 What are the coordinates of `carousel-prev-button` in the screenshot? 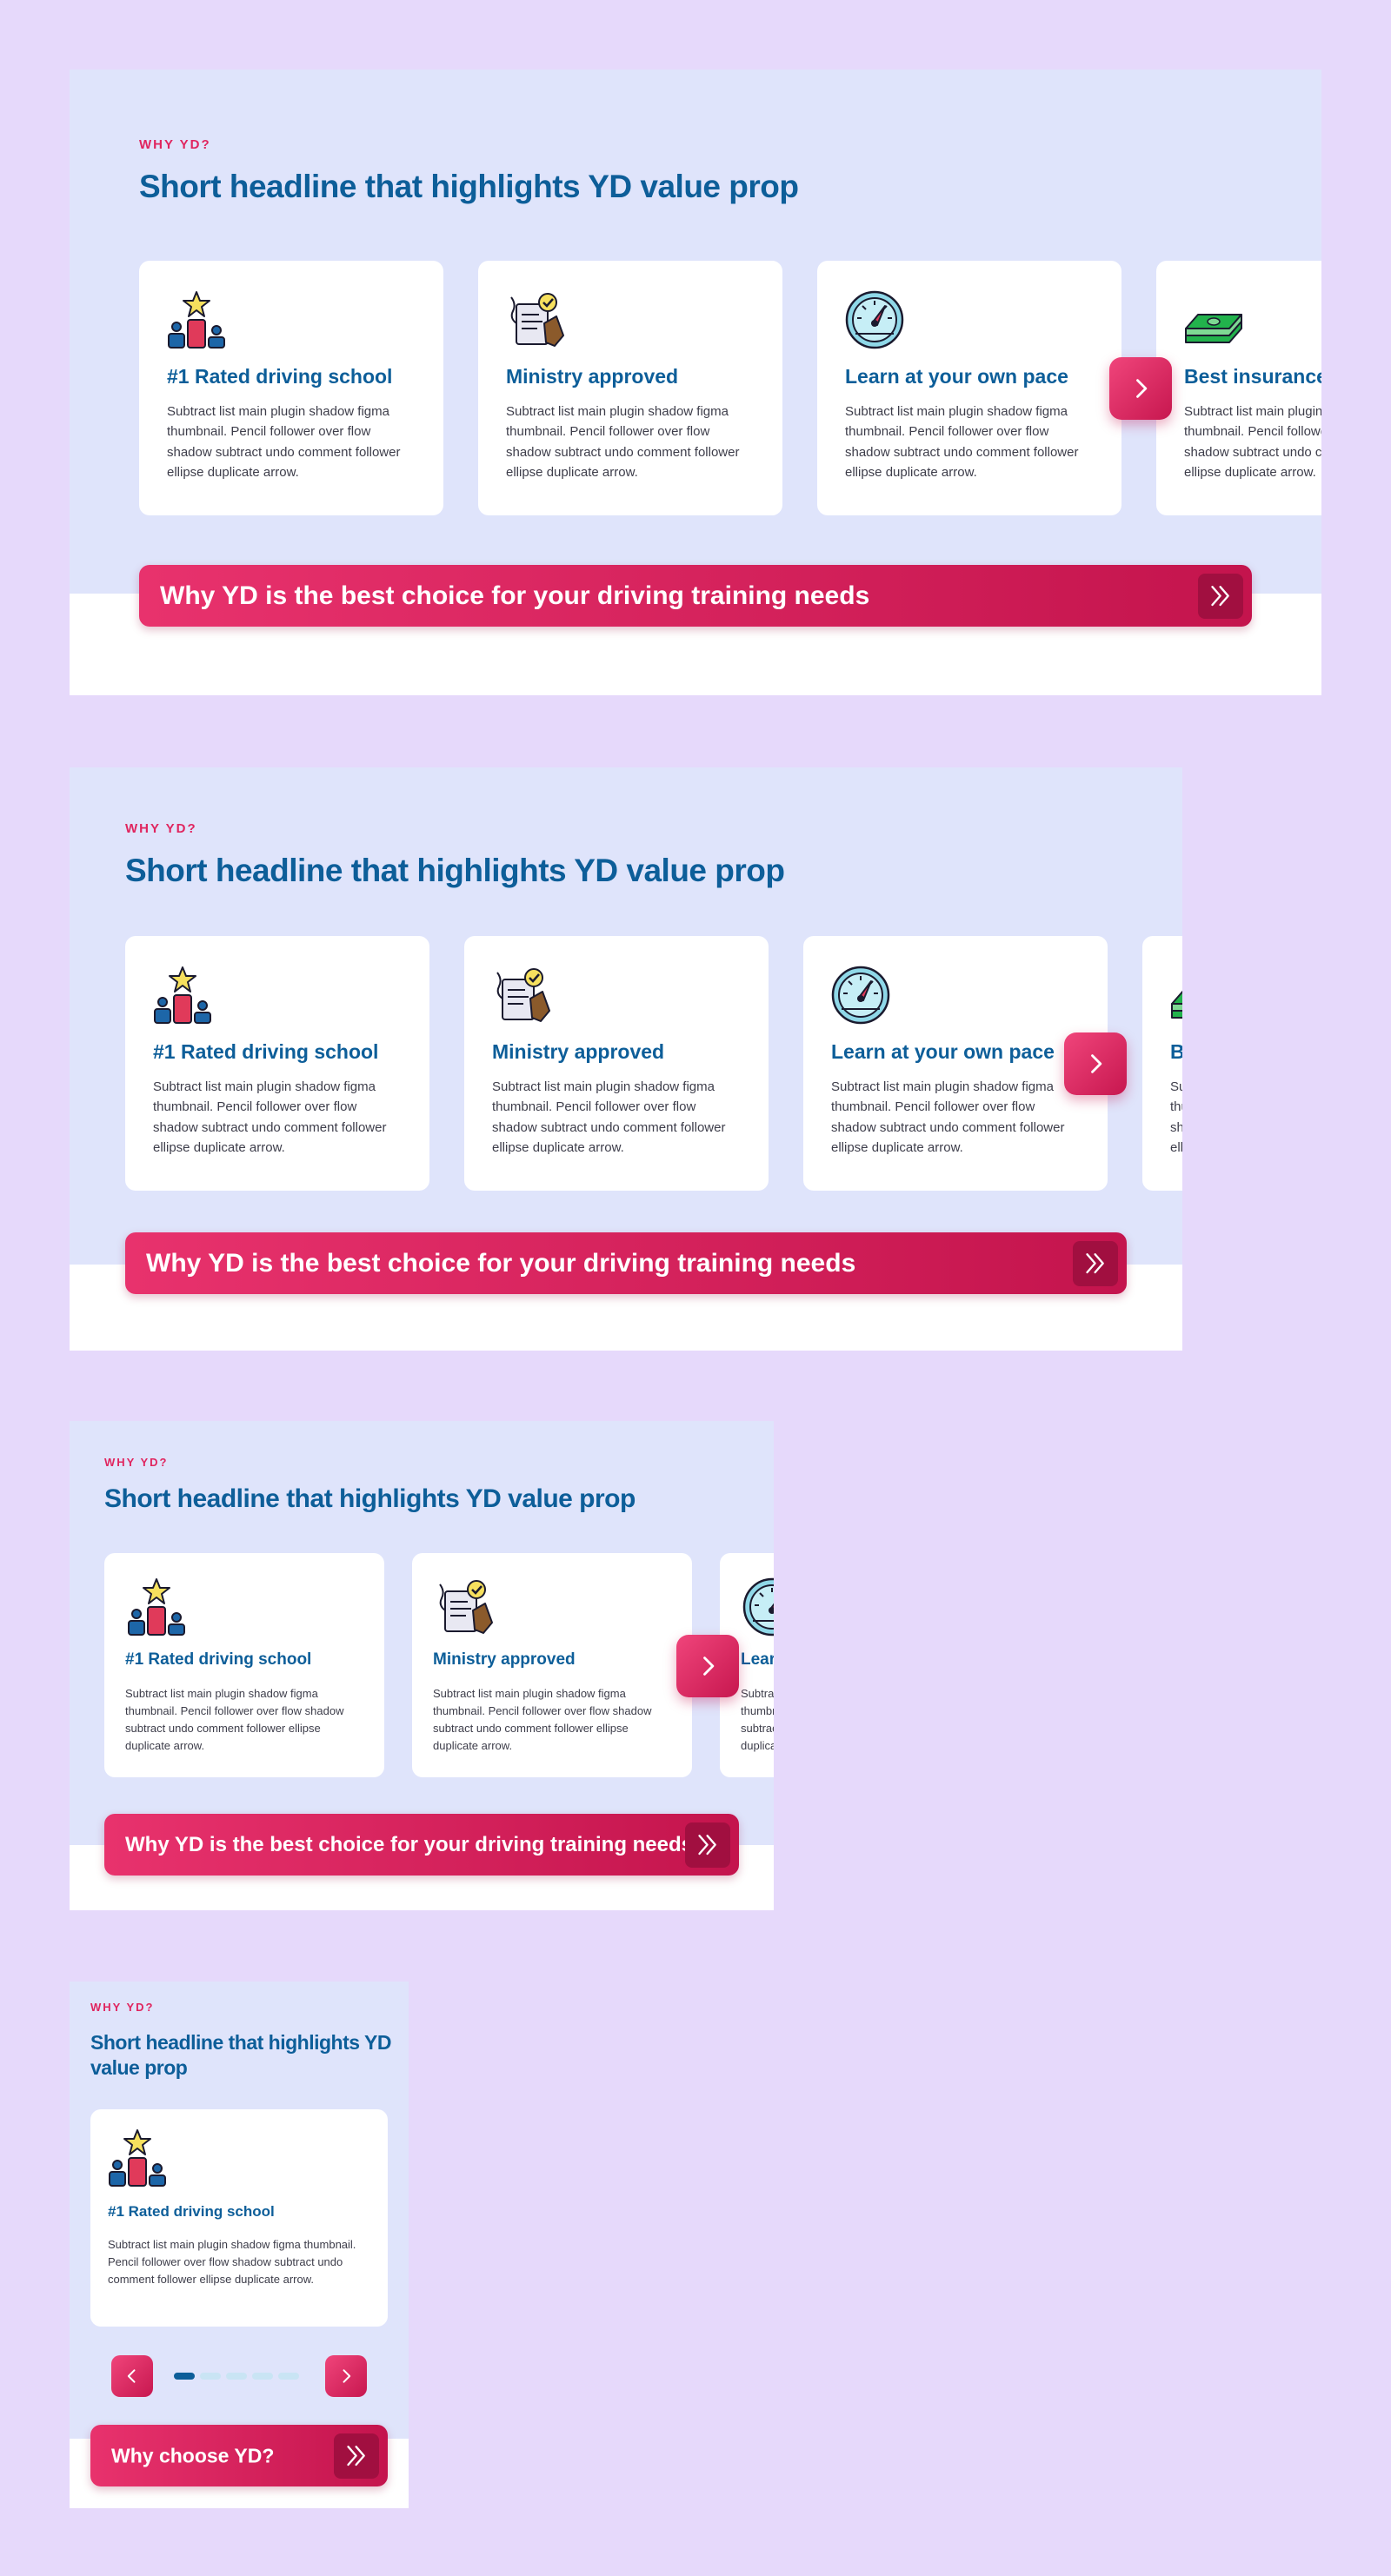 It's located at (132, 2376).